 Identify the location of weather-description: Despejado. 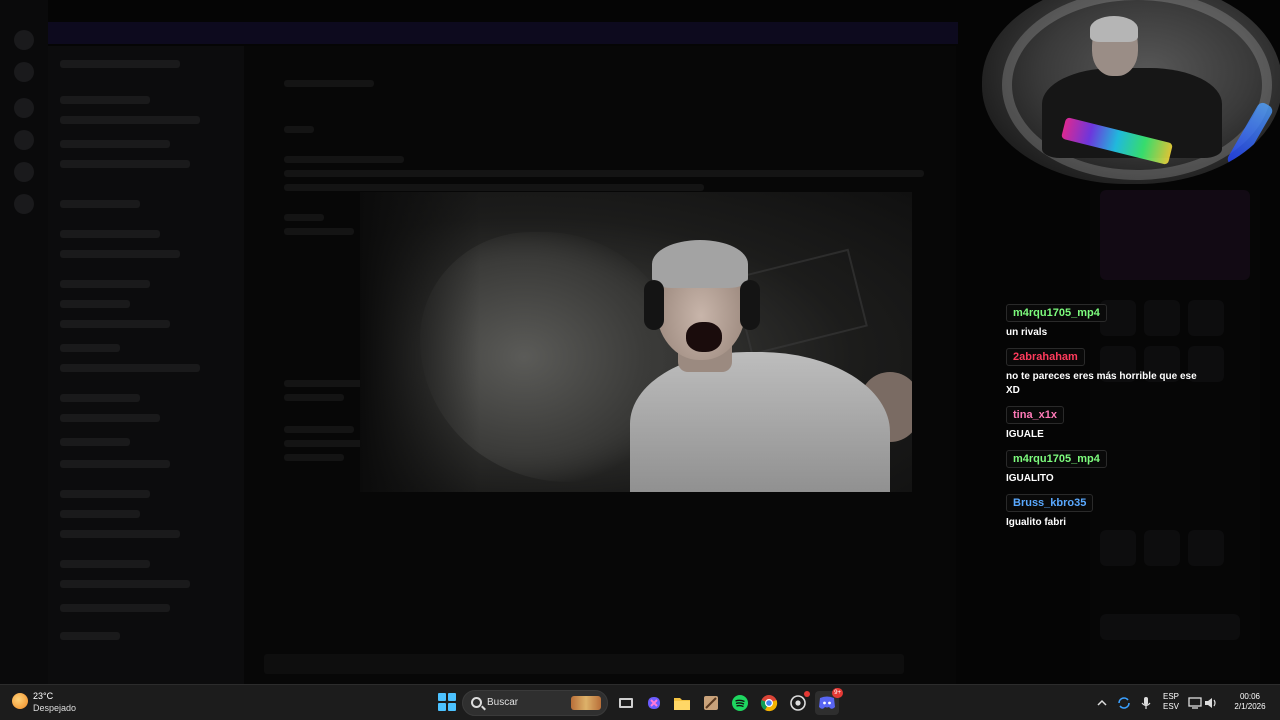
(55, 708).